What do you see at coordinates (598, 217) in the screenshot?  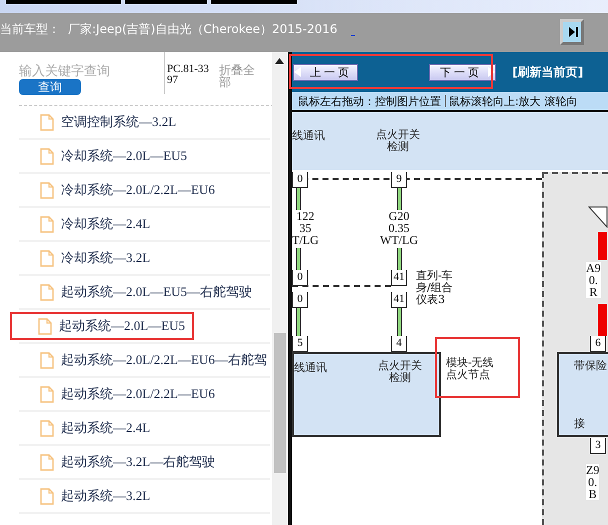 I see `triangle-symbol` at bounding box center [598, 217].